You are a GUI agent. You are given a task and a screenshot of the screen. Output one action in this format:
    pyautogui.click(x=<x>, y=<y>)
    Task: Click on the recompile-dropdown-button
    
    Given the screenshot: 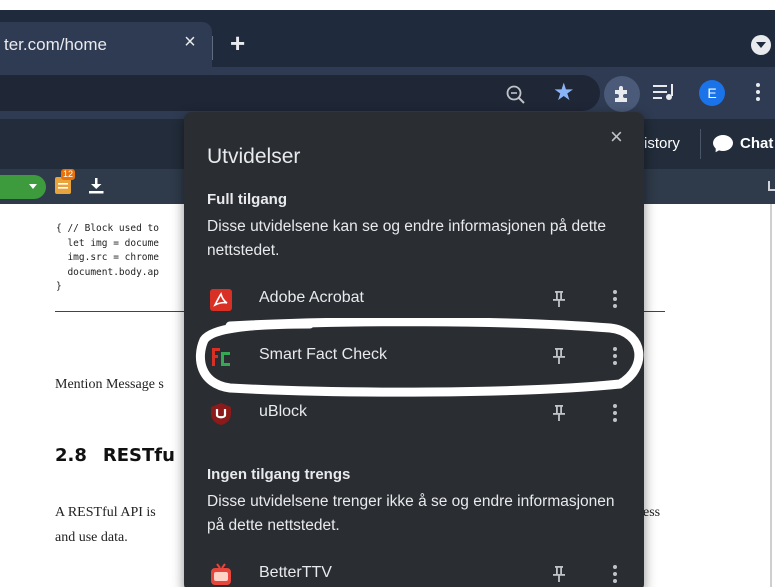 What is the action you would take?
    pyautogui.click(x=23, y=187)
    